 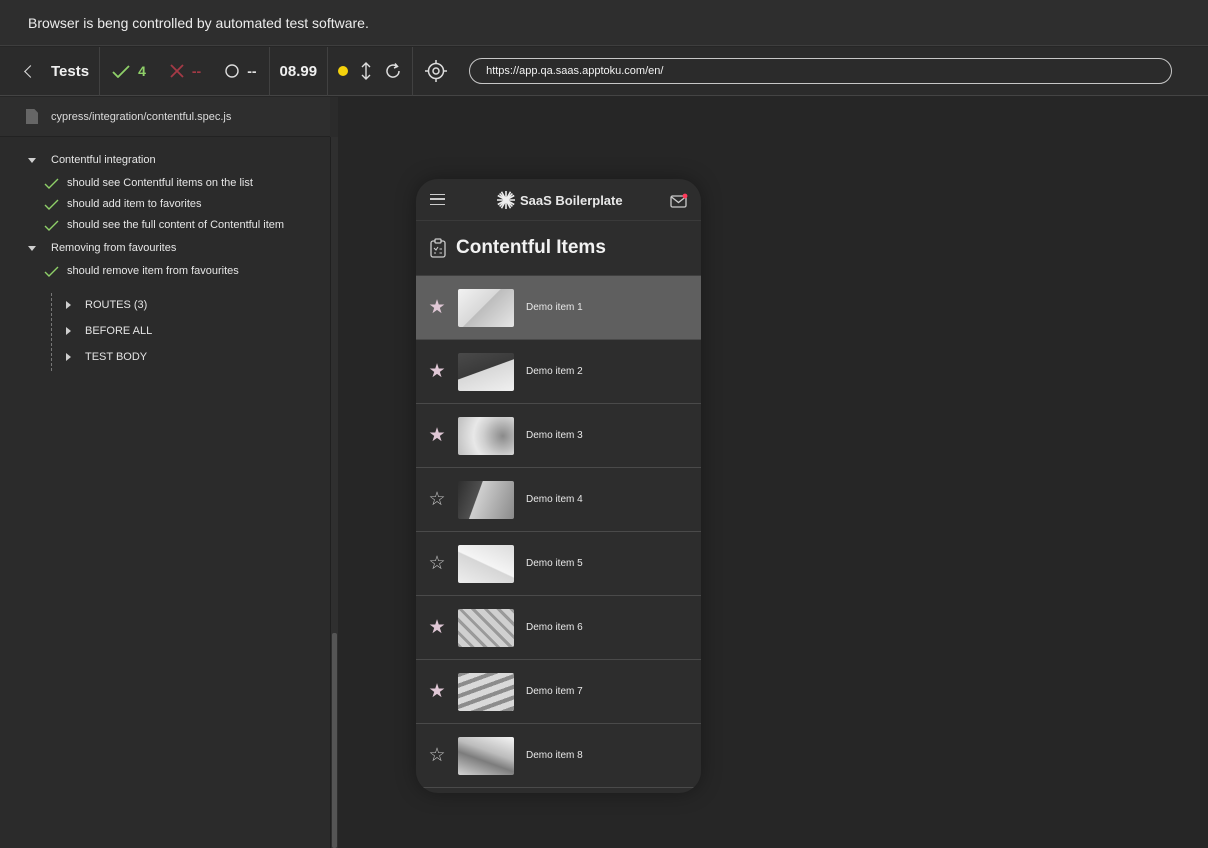 What do you see at coordinates (119, 331) in the screenshot?
I see `command-label: BEFORE ALL` at bounding box center [119, 331].